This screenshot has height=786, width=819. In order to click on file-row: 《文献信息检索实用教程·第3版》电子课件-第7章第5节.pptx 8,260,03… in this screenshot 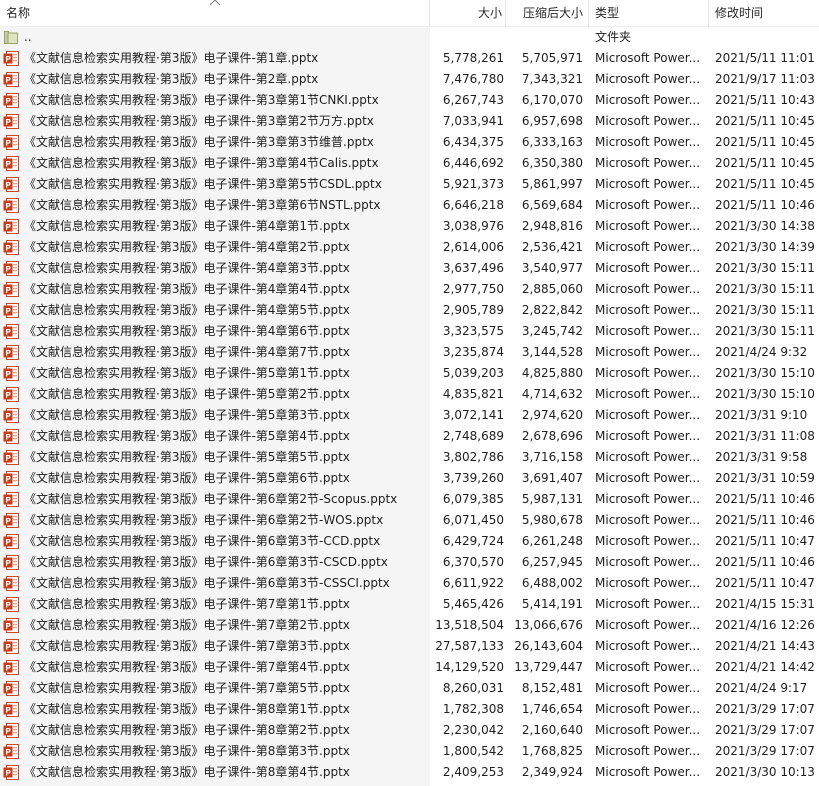, I will do `click(409, 688)`.